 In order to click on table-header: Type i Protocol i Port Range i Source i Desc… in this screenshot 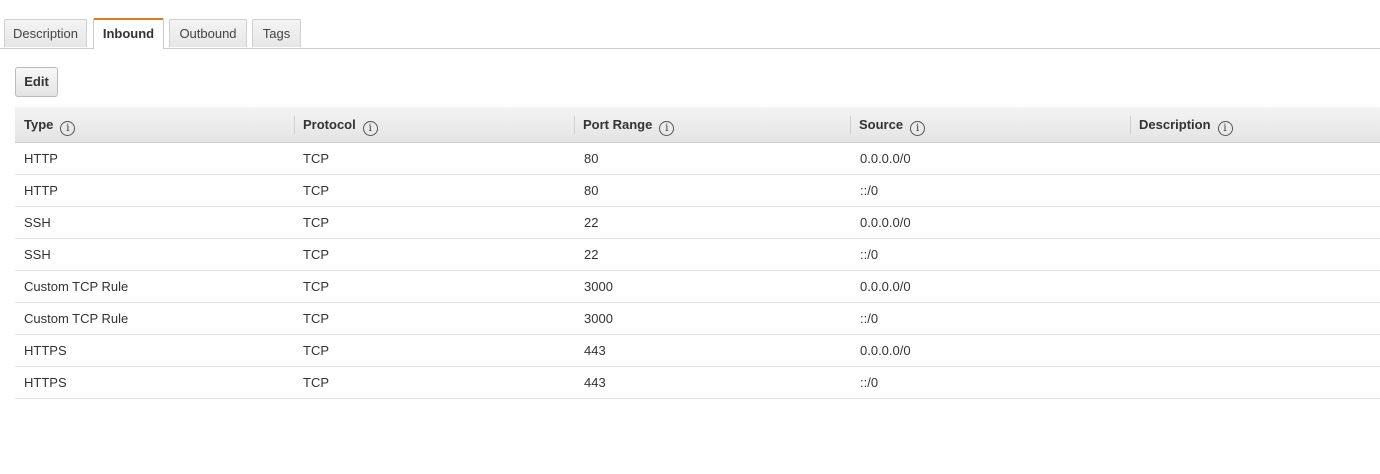, I will do `click(697, 125)`.